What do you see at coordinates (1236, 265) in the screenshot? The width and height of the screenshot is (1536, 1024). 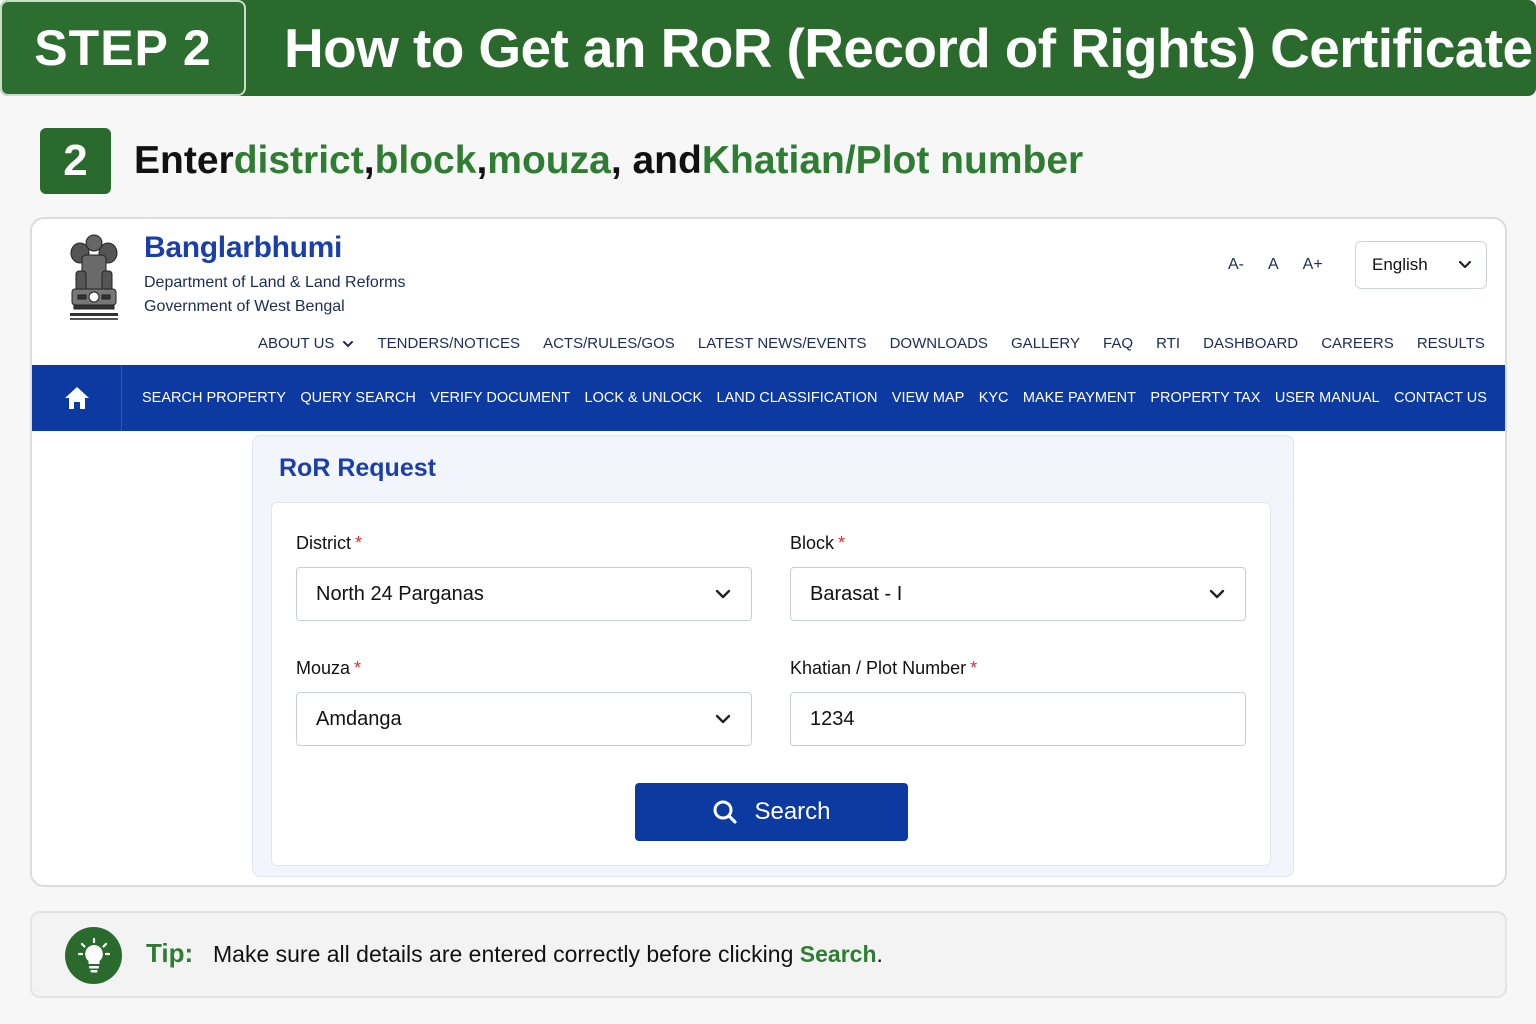 I see `font-decrease-button: A-` at bounding box center [1236, 265].